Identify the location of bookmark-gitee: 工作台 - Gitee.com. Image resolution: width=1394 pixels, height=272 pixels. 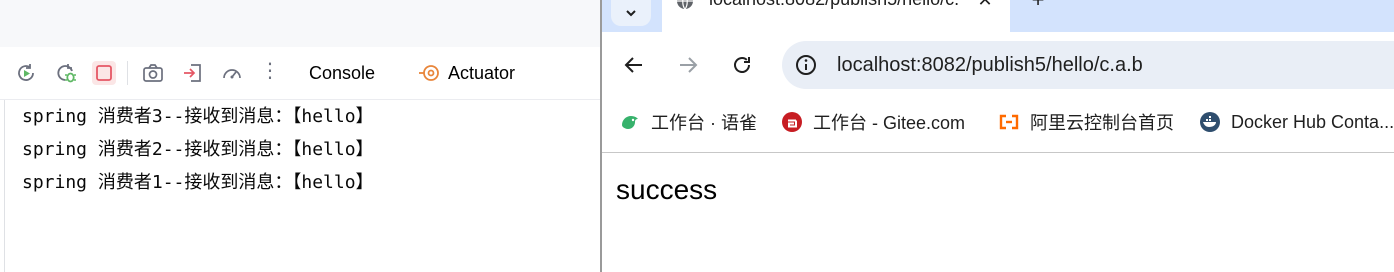
(873, 122).